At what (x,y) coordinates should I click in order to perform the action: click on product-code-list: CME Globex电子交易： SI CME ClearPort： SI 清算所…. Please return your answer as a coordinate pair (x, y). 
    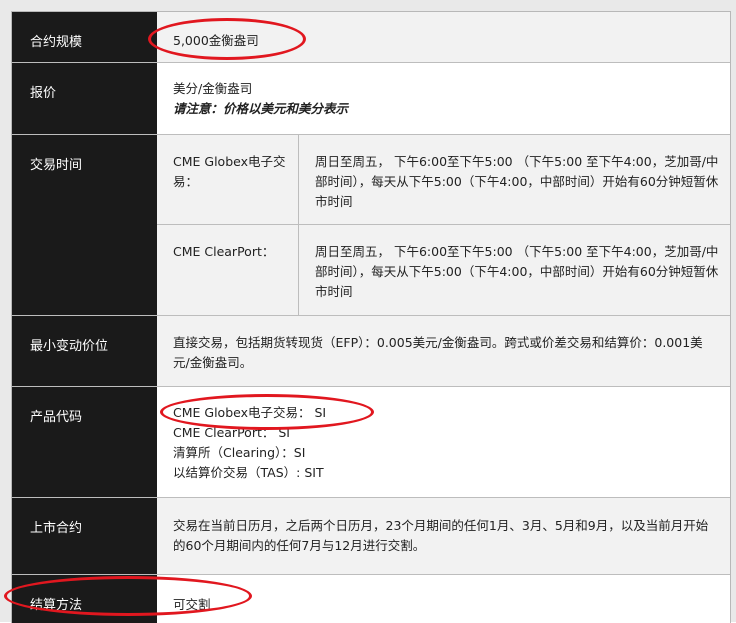
    Looking at the image, I should click on (443, 442).